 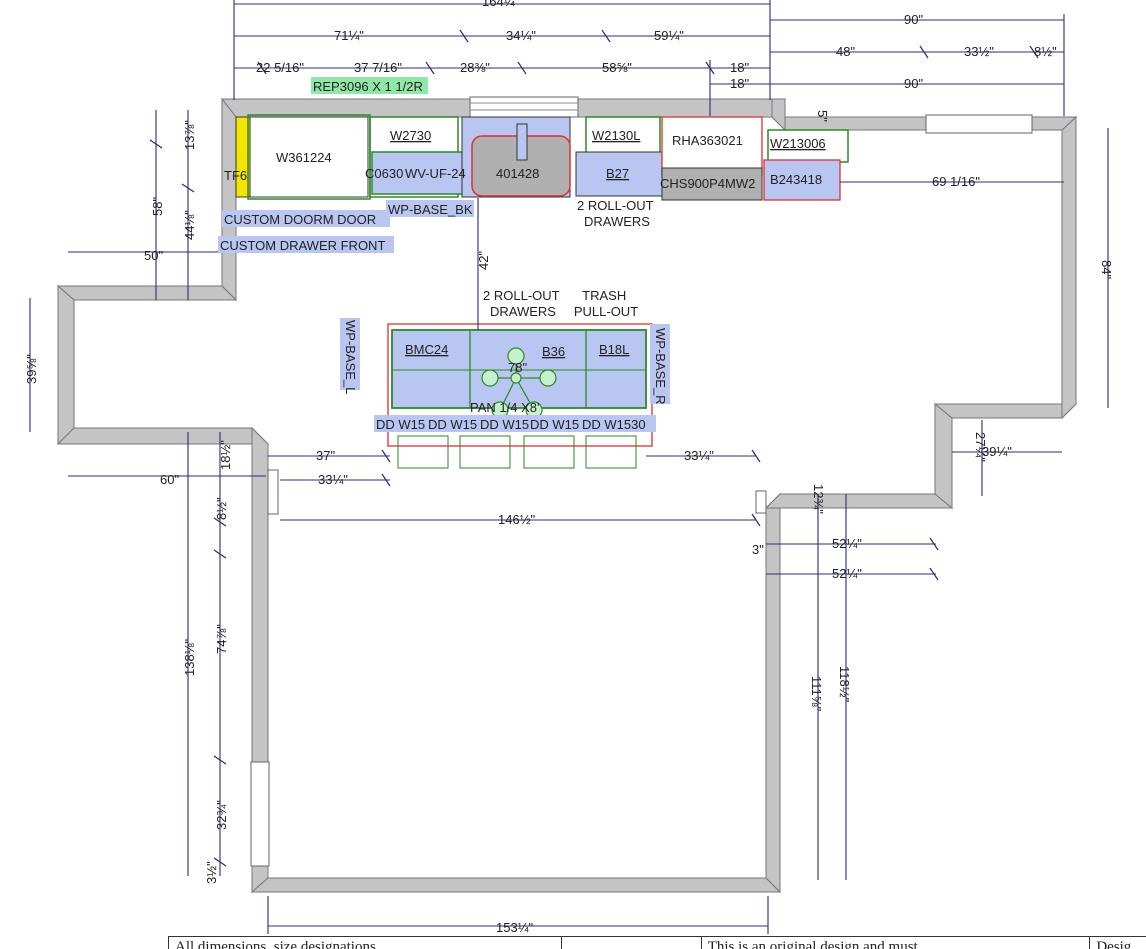 What do you see at coordinates (707, 183) in the screenshot?
I see `label-chs900: CHS900P4MW2` at bounding box center [707, 183].